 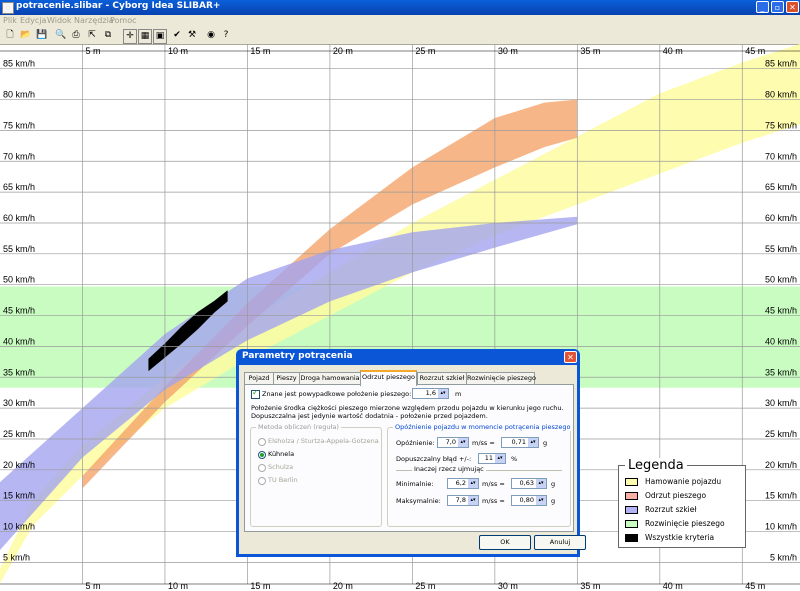 What do you see at coordinates (259, 378) in the screenshot?
I see `tab-pojazd: Pojazd` at bounding box center [259, 378].